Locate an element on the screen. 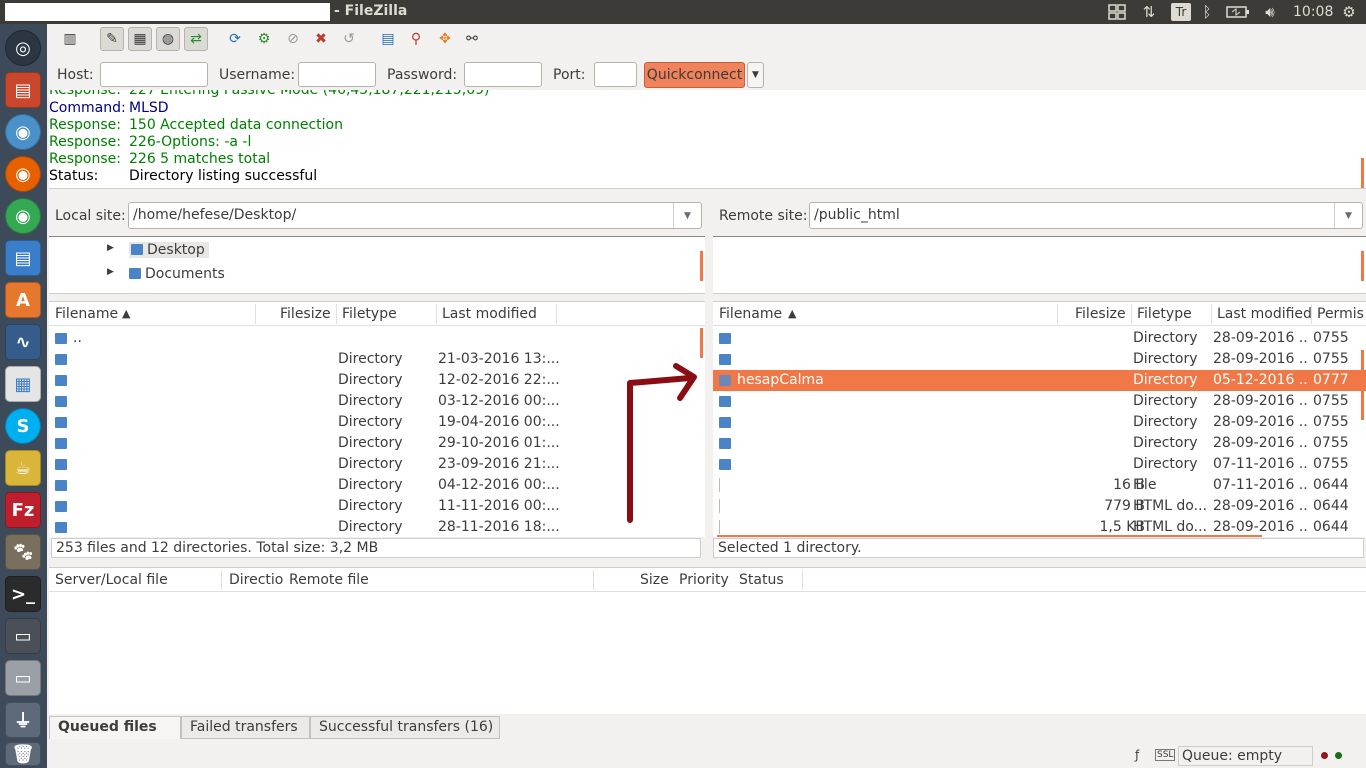 This screenshot has width=1366, height=768. toggle-remote-tree-icon: ◍ is located at coordinates (168, 39).